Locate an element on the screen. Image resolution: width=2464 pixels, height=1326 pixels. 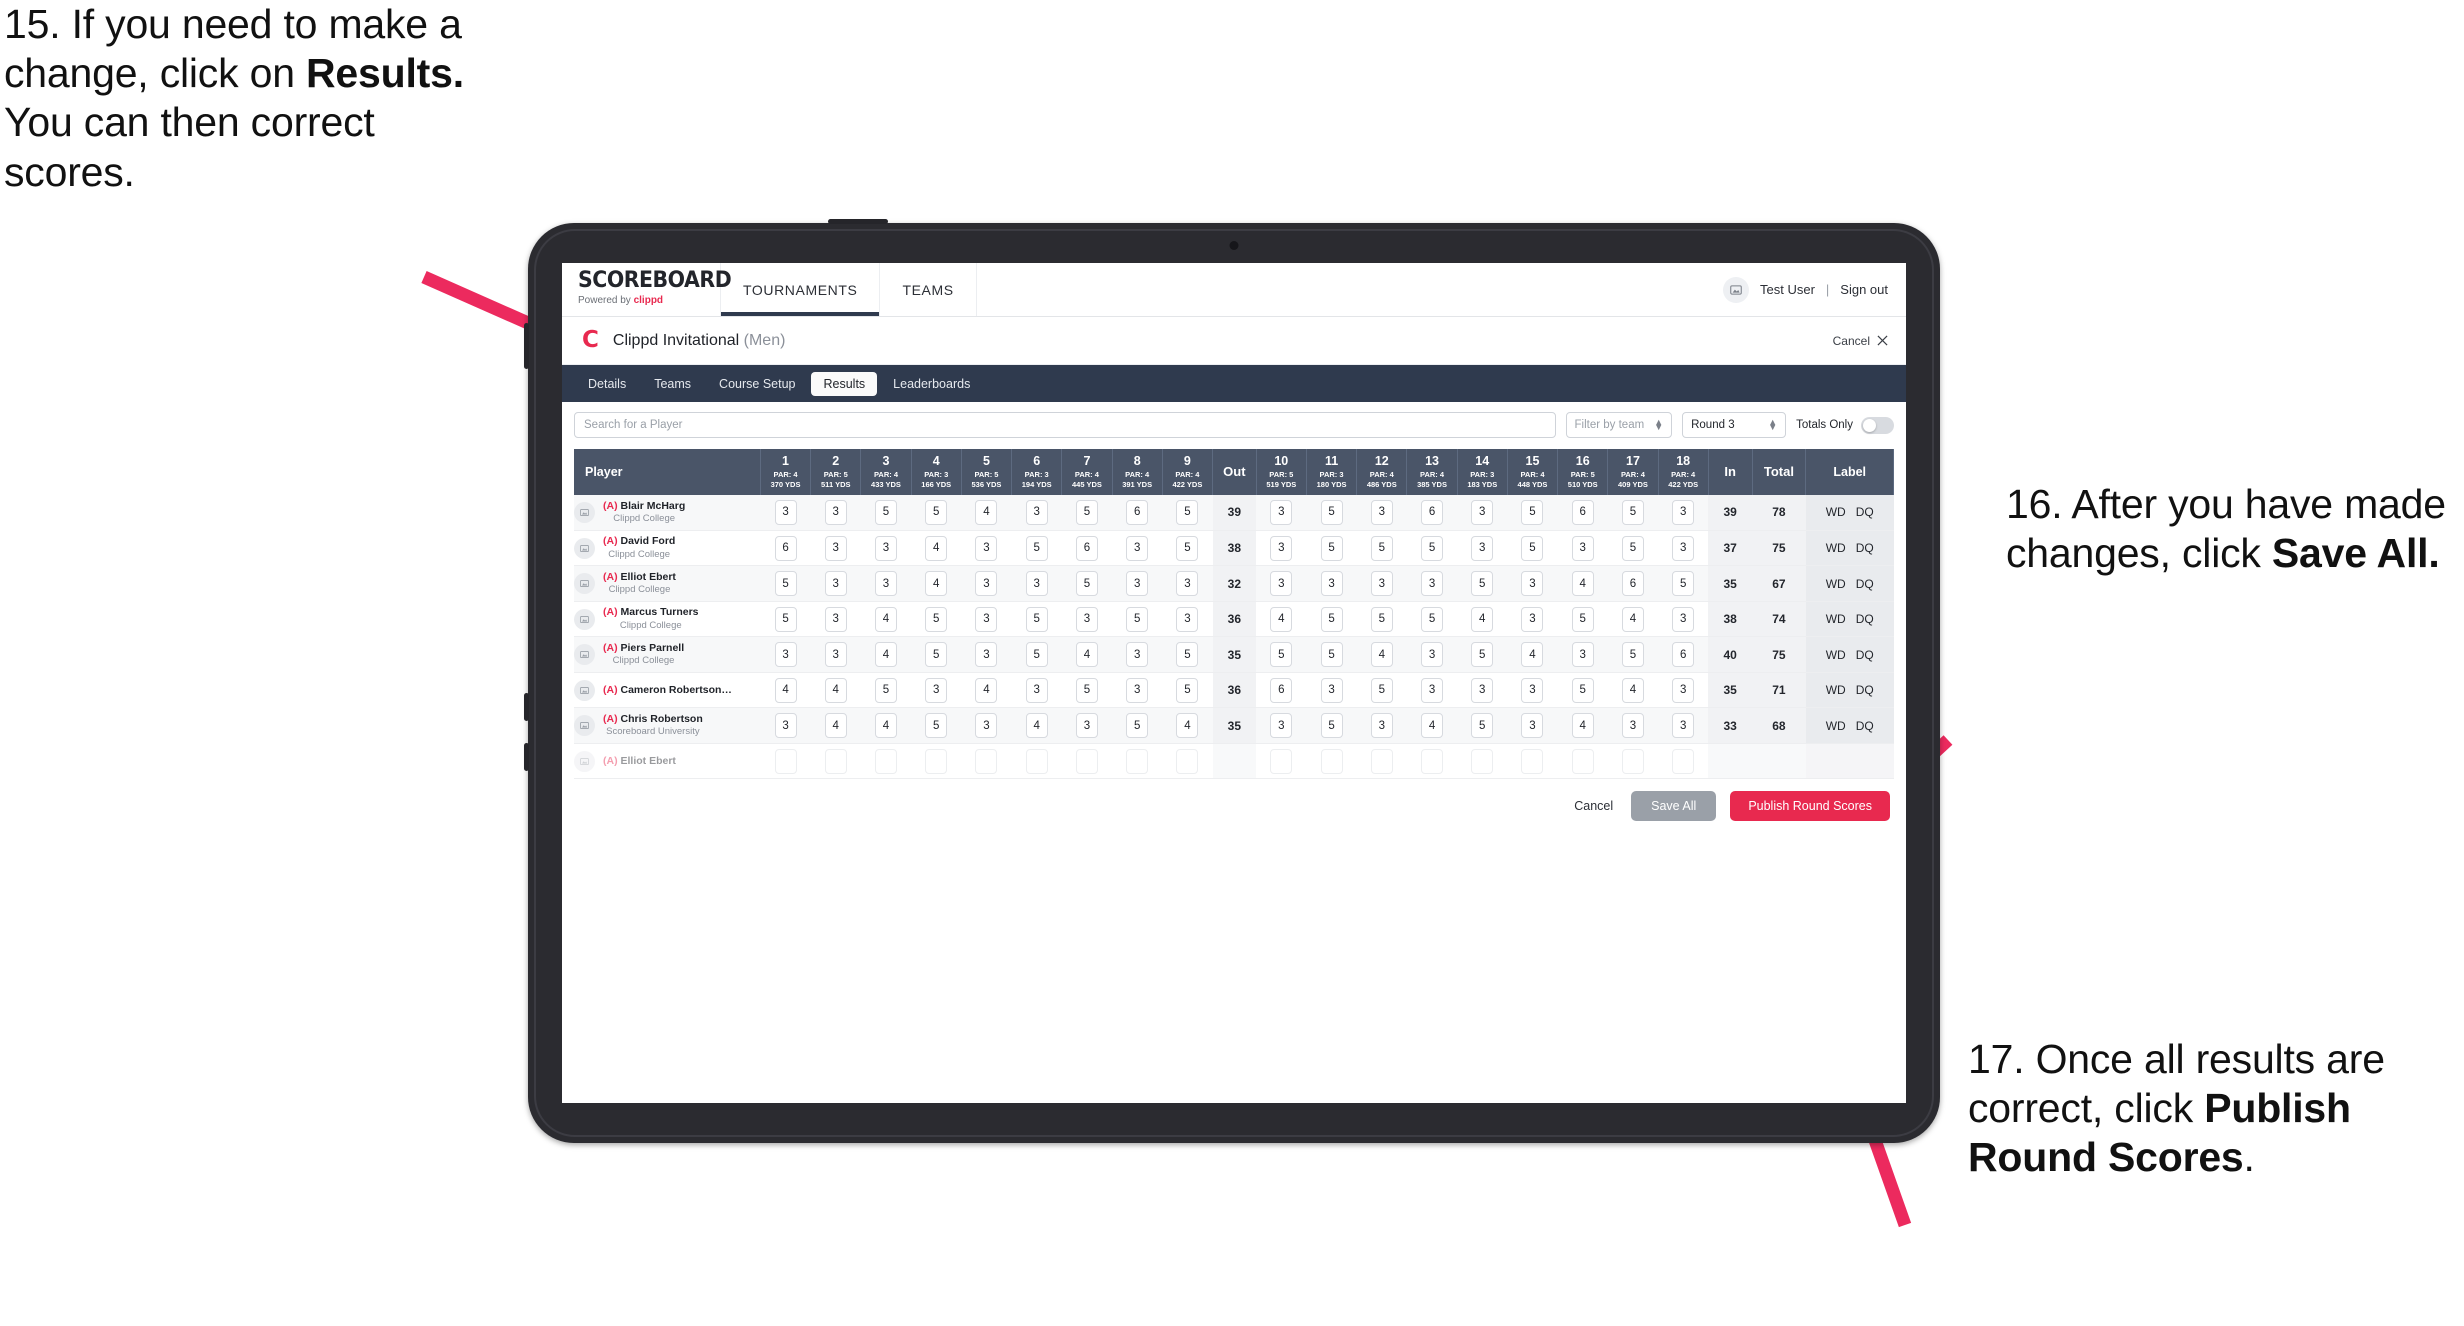
volume-down-button is located at coordinates (526, 757).